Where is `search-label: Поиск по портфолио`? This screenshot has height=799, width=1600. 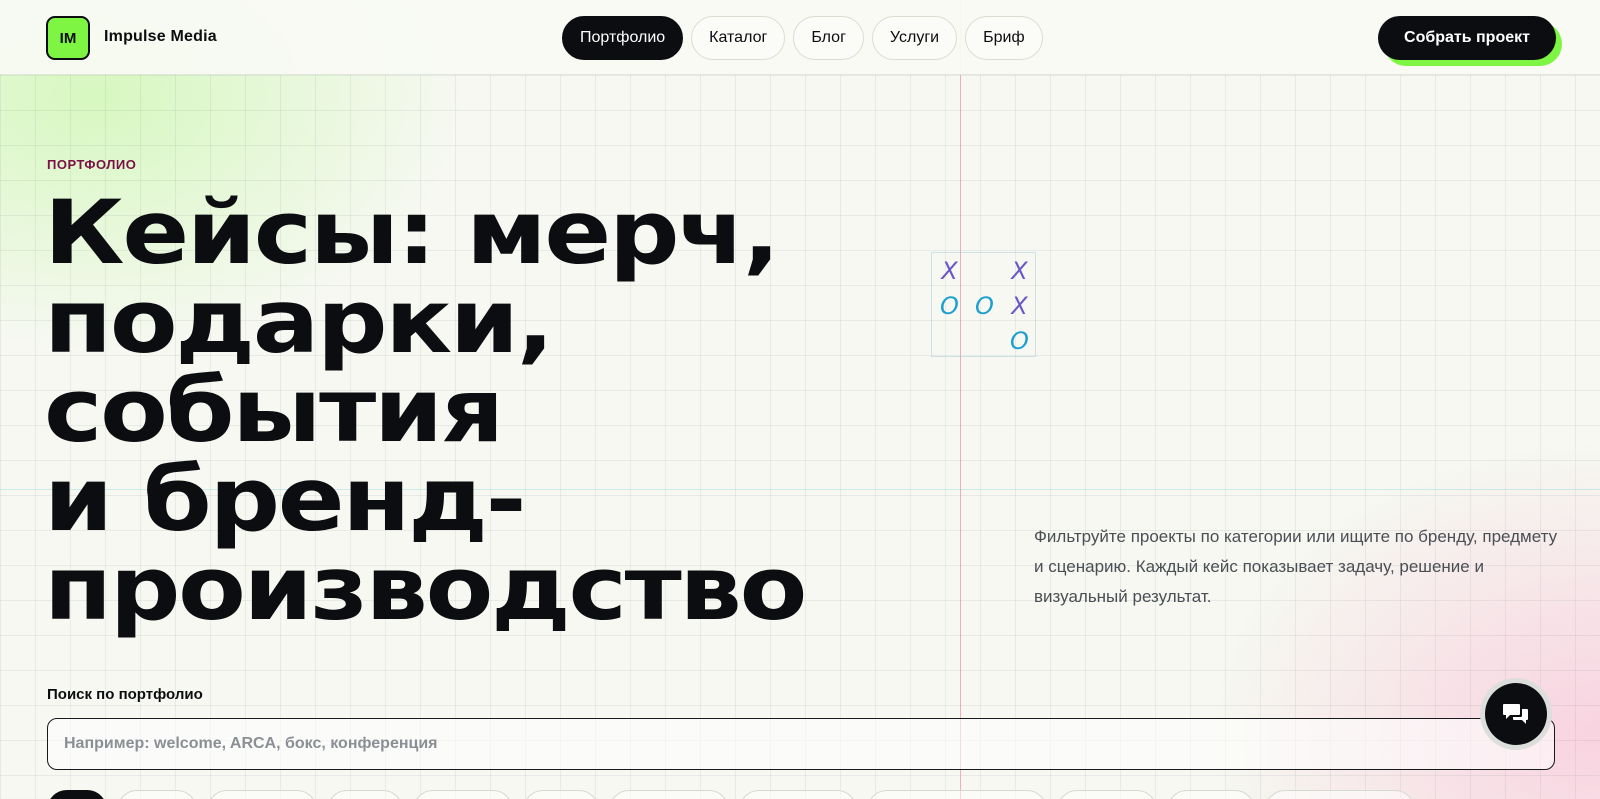 search-label: Поиск по портфолио is located at coordinates (125, 694).